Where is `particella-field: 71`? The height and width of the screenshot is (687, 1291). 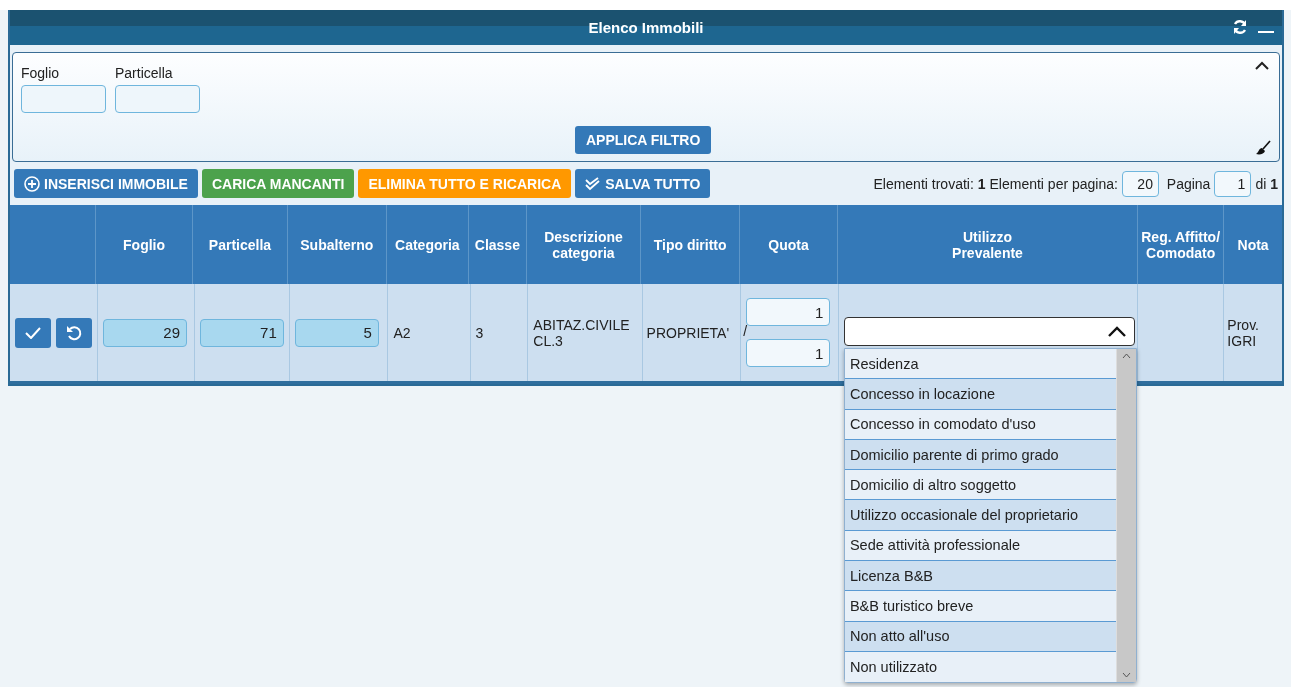 particella-field: 71 is located at coordinates (241, 332).